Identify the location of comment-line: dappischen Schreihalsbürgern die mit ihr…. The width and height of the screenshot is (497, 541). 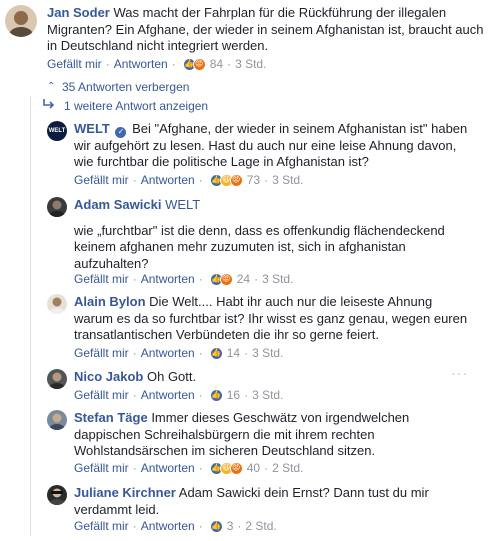
(224, 434).